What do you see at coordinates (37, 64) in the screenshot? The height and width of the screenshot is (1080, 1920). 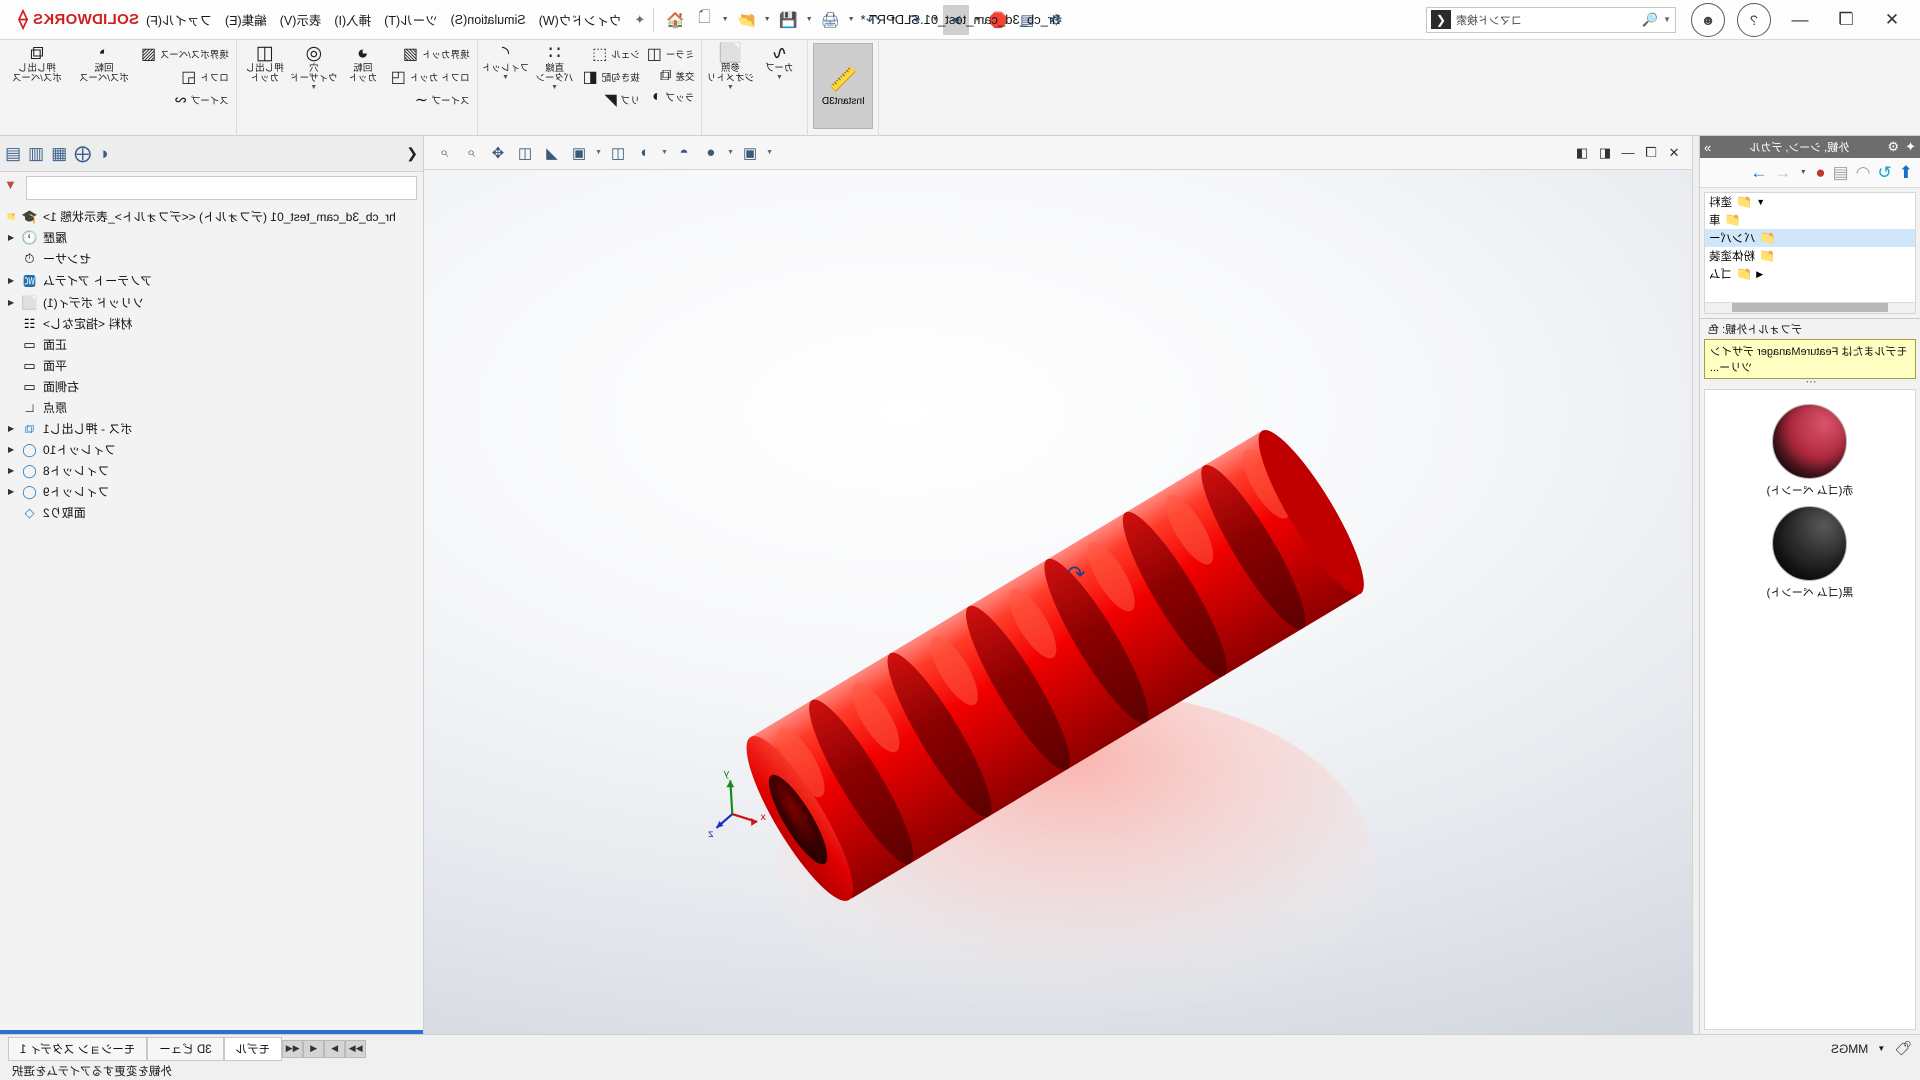 I see `extrude-boss-button: ⧉ 押し出し ボス/ベース` at bounding box center [37, 64].